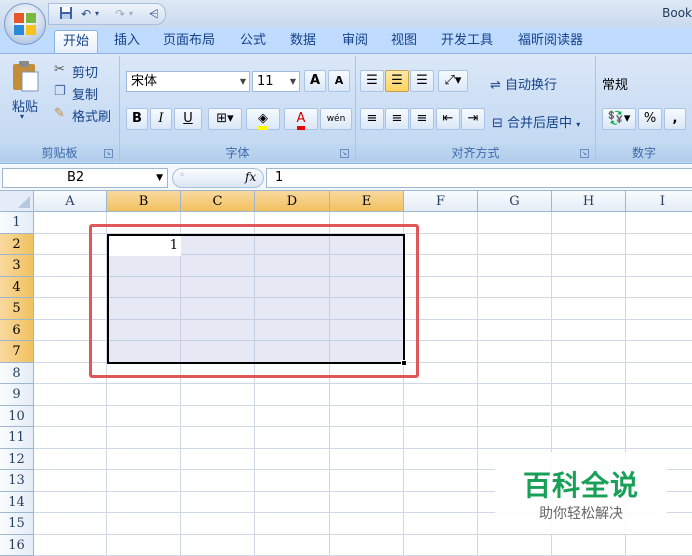  I want to click on bold-icon: B, so click(137, 118).